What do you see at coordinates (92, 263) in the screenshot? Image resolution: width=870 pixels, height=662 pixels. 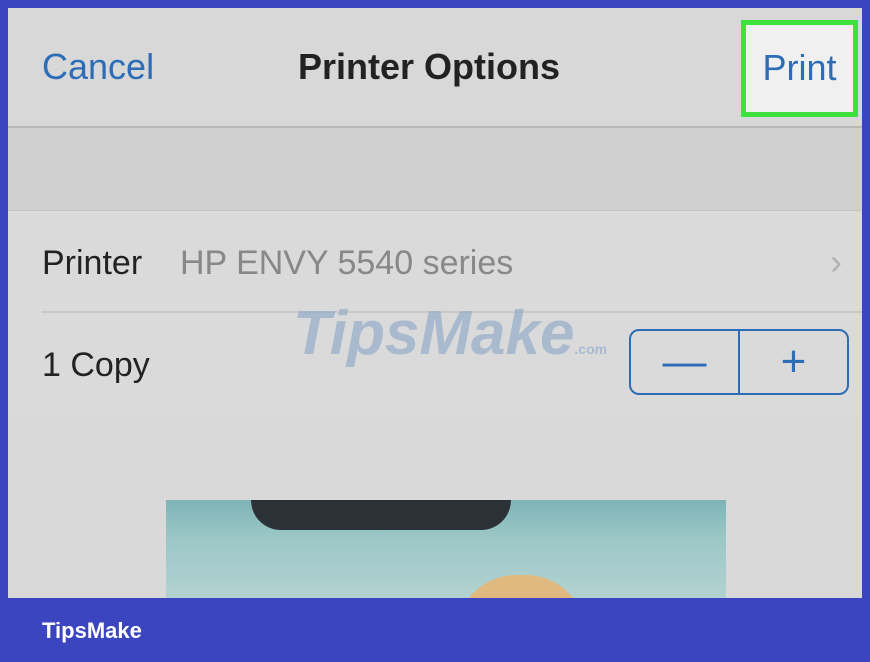 I see `printer-label: Printer` at bounding box center [92, 263].